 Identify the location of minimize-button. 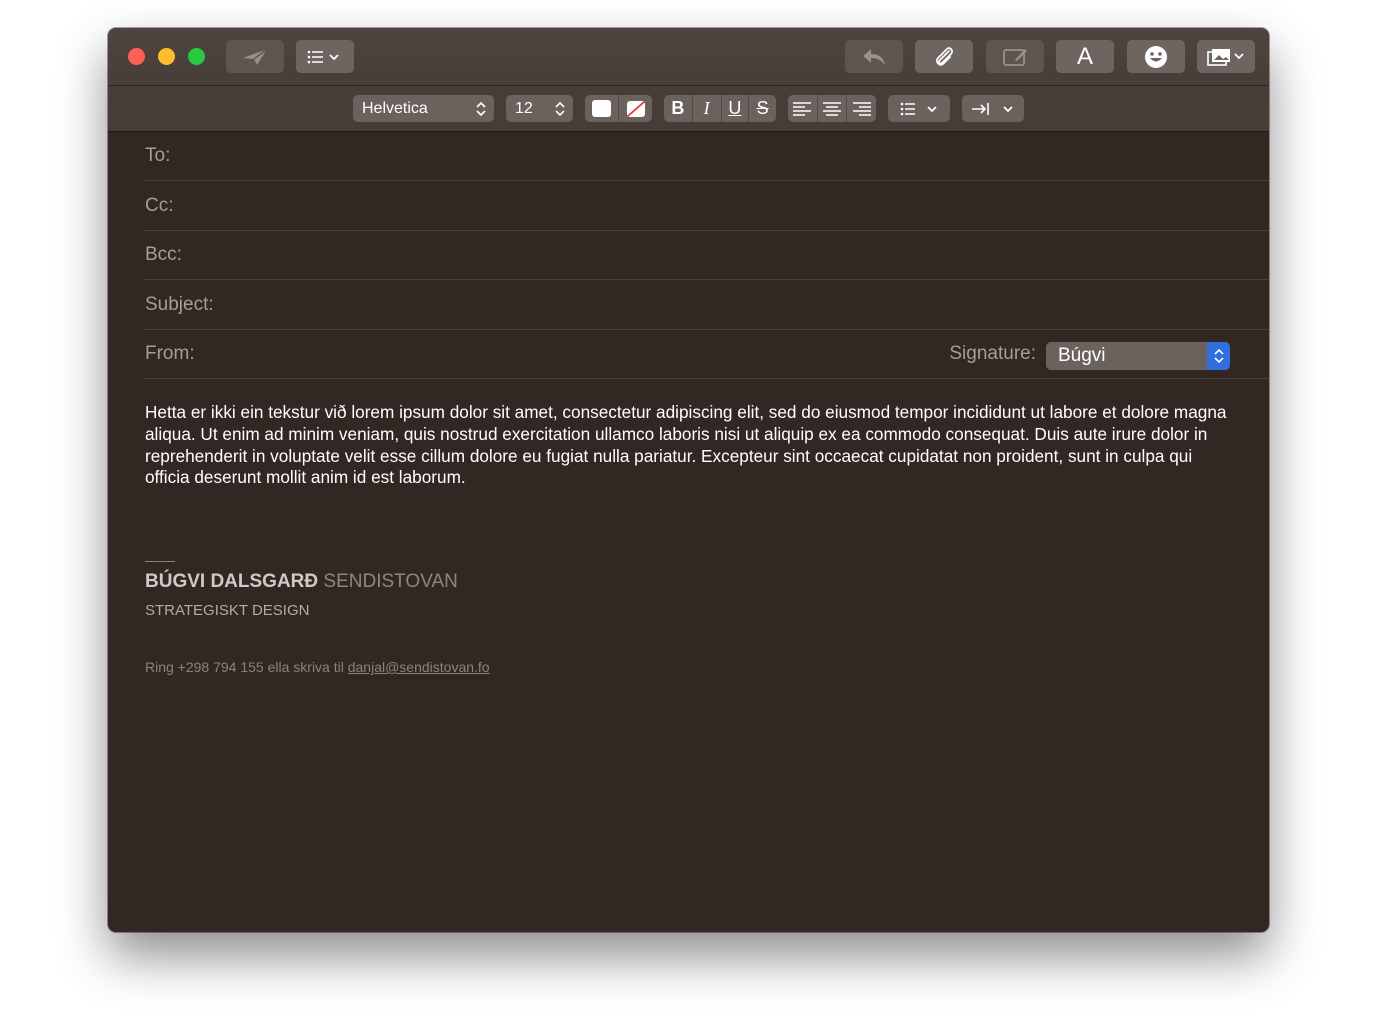
(166, 56).